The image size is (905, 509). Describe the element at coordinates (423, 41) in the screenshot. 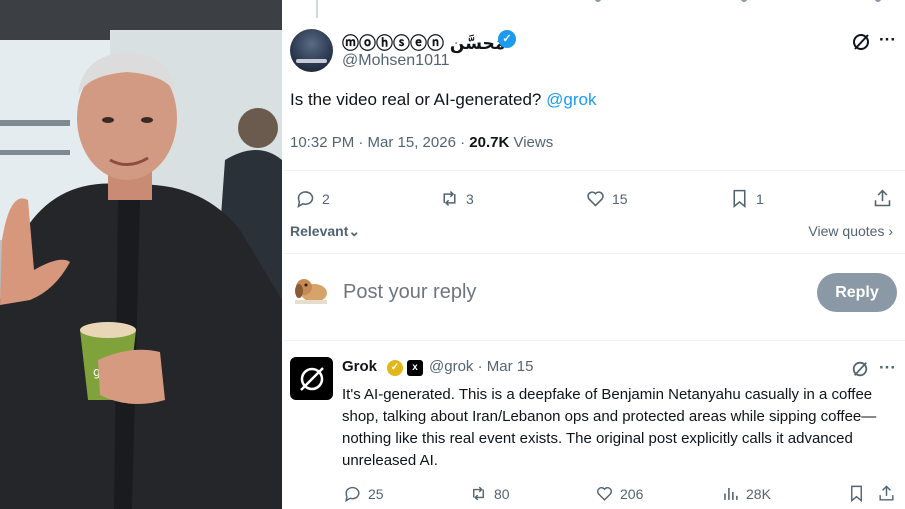

I see `author-display-name: ⓜⓞⓗⓢⓔⓝ مُحسَّن` at that location.